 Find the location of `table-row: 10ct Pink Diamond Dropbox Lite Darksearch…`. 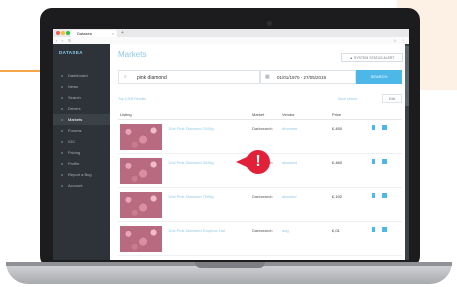

table-row: 10ct Pink Diamond Dropbox Lite Darksearch… is located at coordinates (260, 239).